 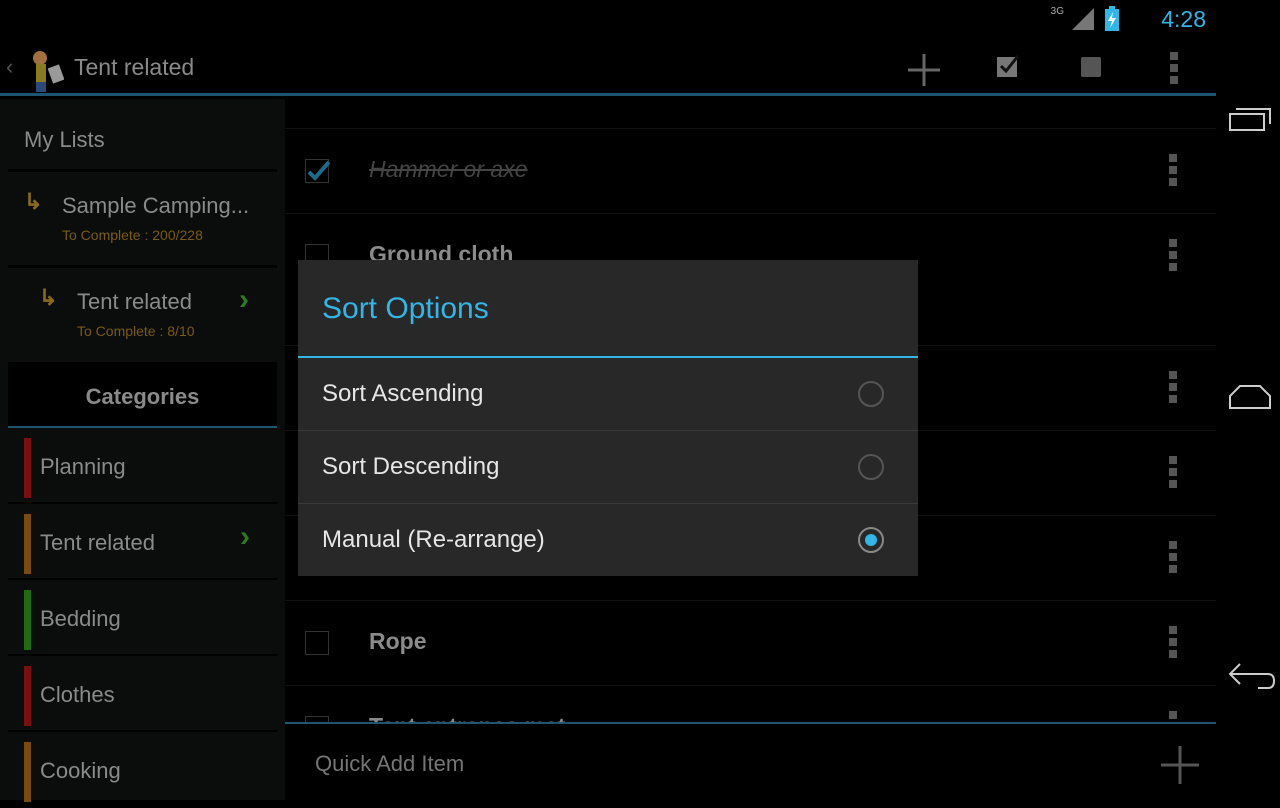 I want to click on sort-option-label: Sort Descending, so click(x=411, y=466).